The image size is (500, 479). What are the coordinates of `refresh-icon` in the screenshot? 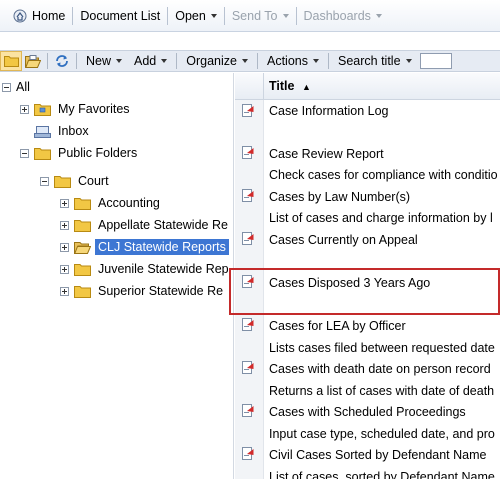 It's located at (62, 61).